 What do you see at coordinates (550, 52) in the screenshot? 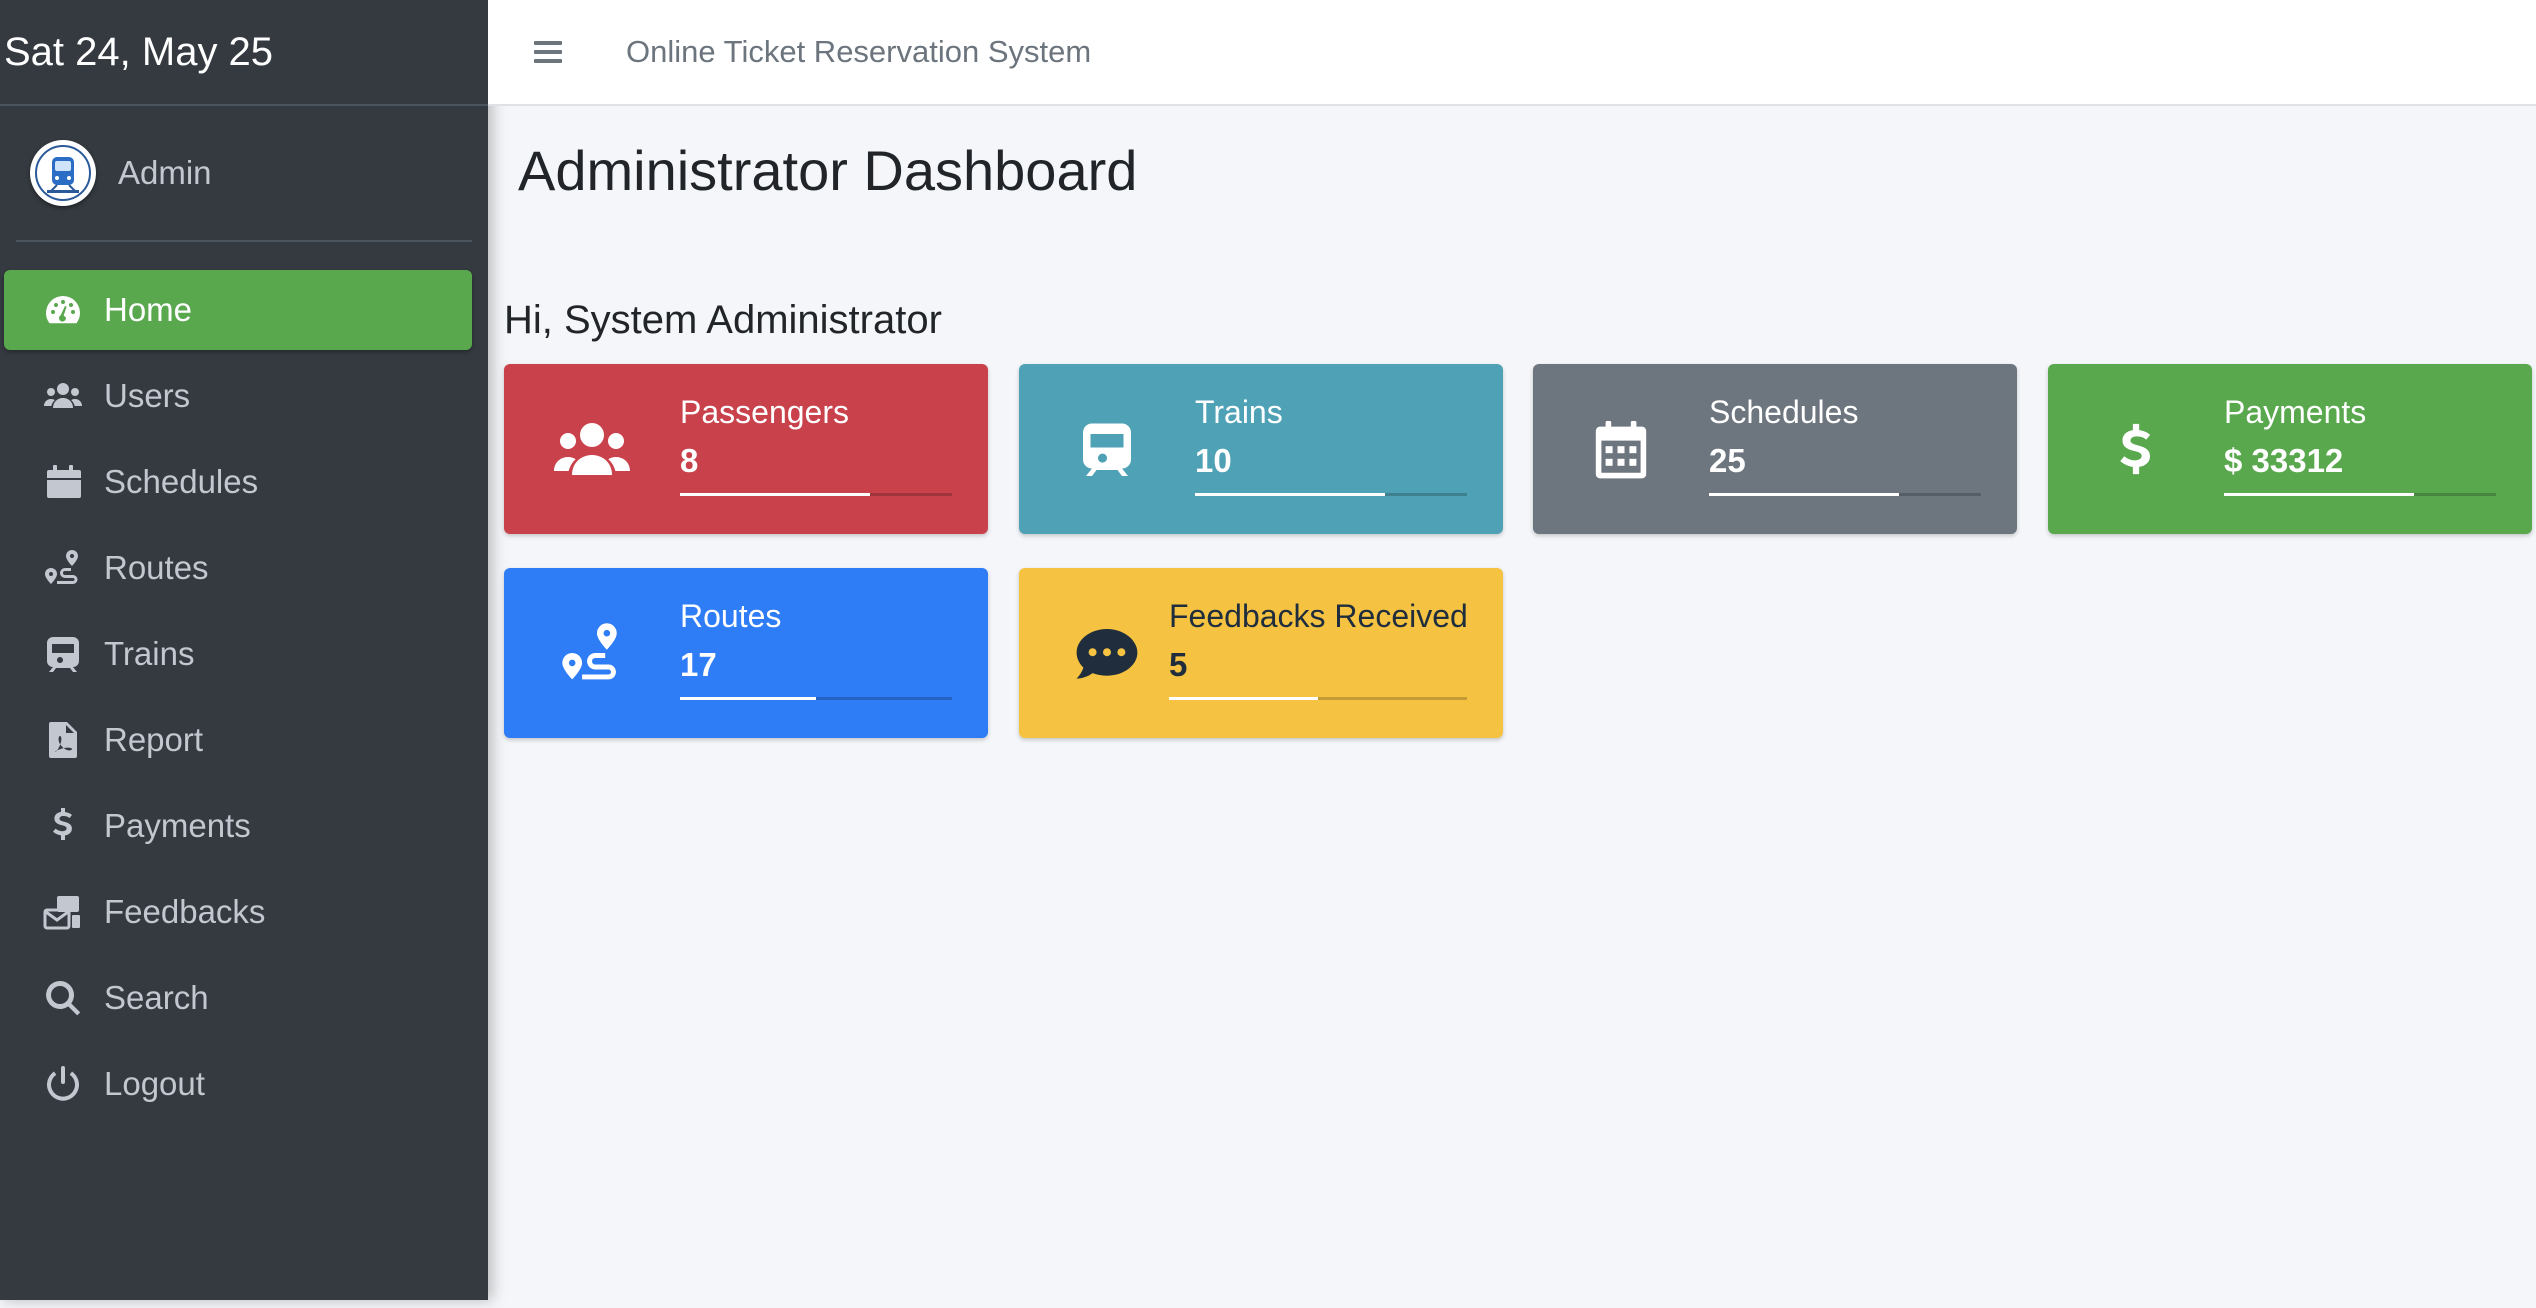
I see `hamburger-icon` at bounding box center [550, 52].